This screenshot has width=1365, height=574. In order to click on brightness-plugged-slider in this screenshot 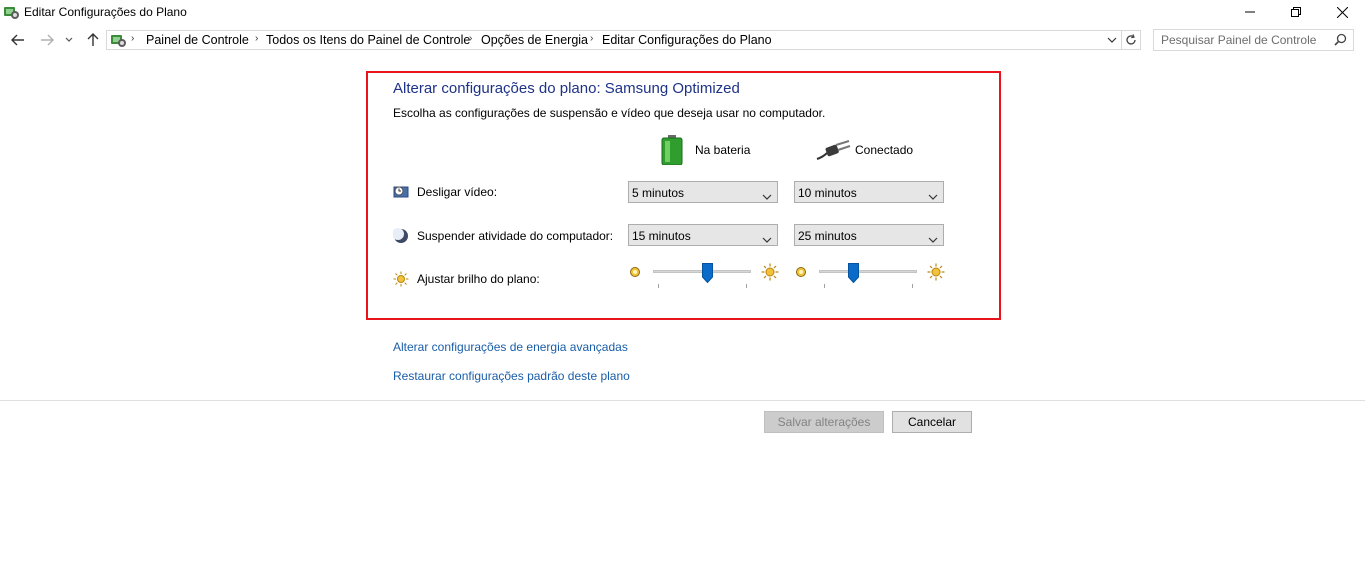, I will do `click(870, 275)`.